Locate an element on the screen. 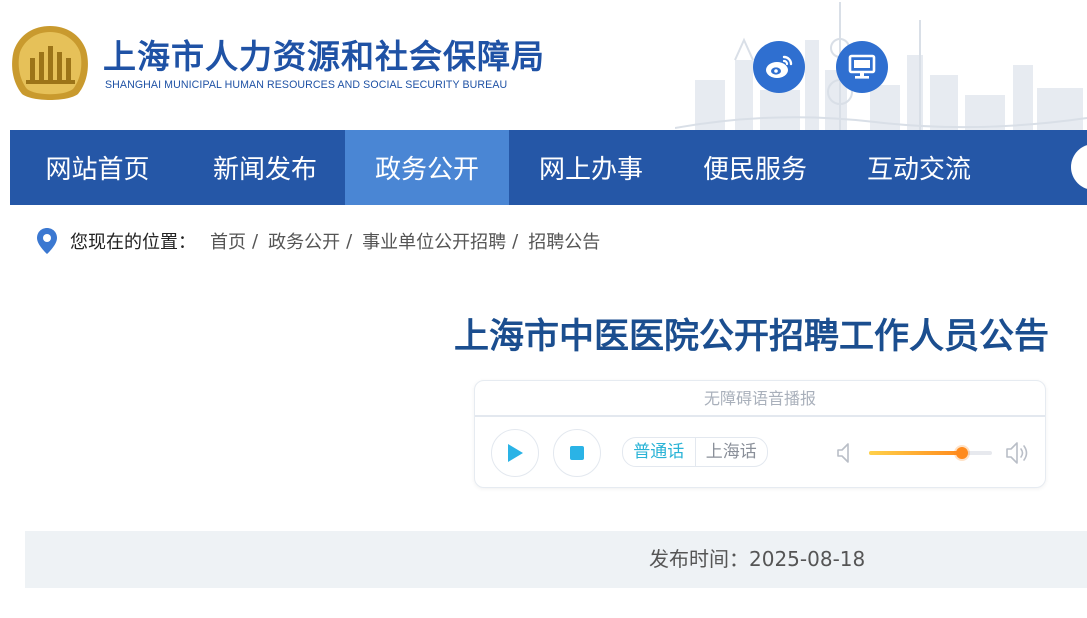 The height and width of the screenshot is (618, 1087). play-button is located at coordinates (515, 453).